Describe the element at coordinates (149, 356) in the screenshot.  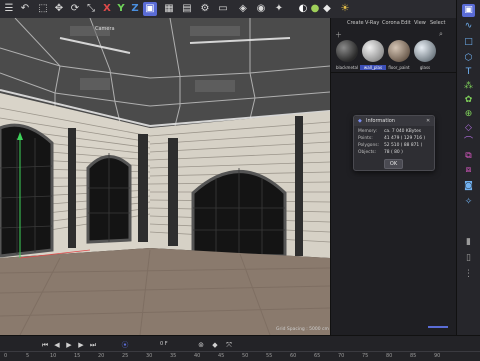
I see `tick-label: 30` at that location.